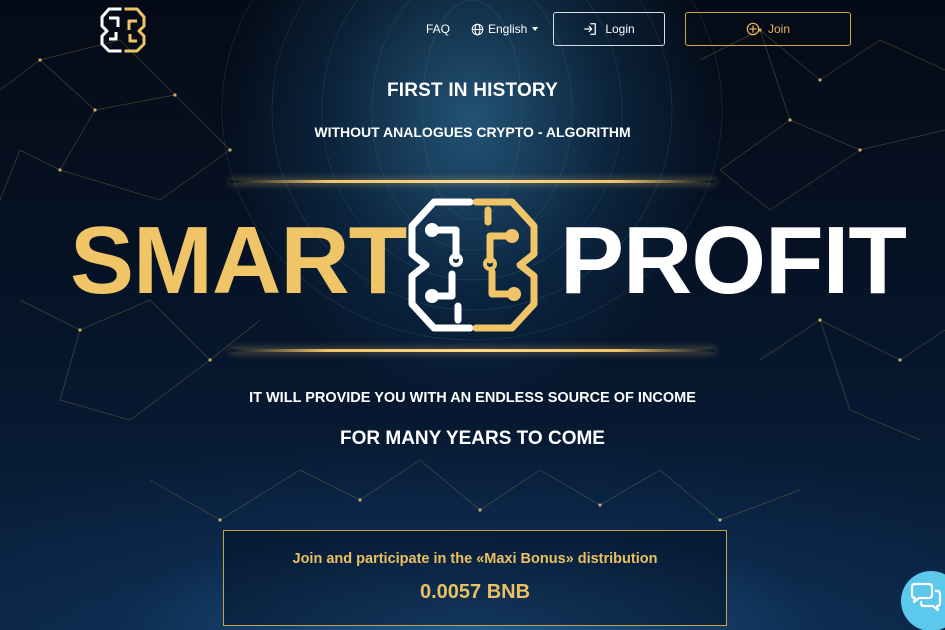  Describe the element at coordinates (753, 29) in the screenshot. I see `plus-circle-icon` at that location.